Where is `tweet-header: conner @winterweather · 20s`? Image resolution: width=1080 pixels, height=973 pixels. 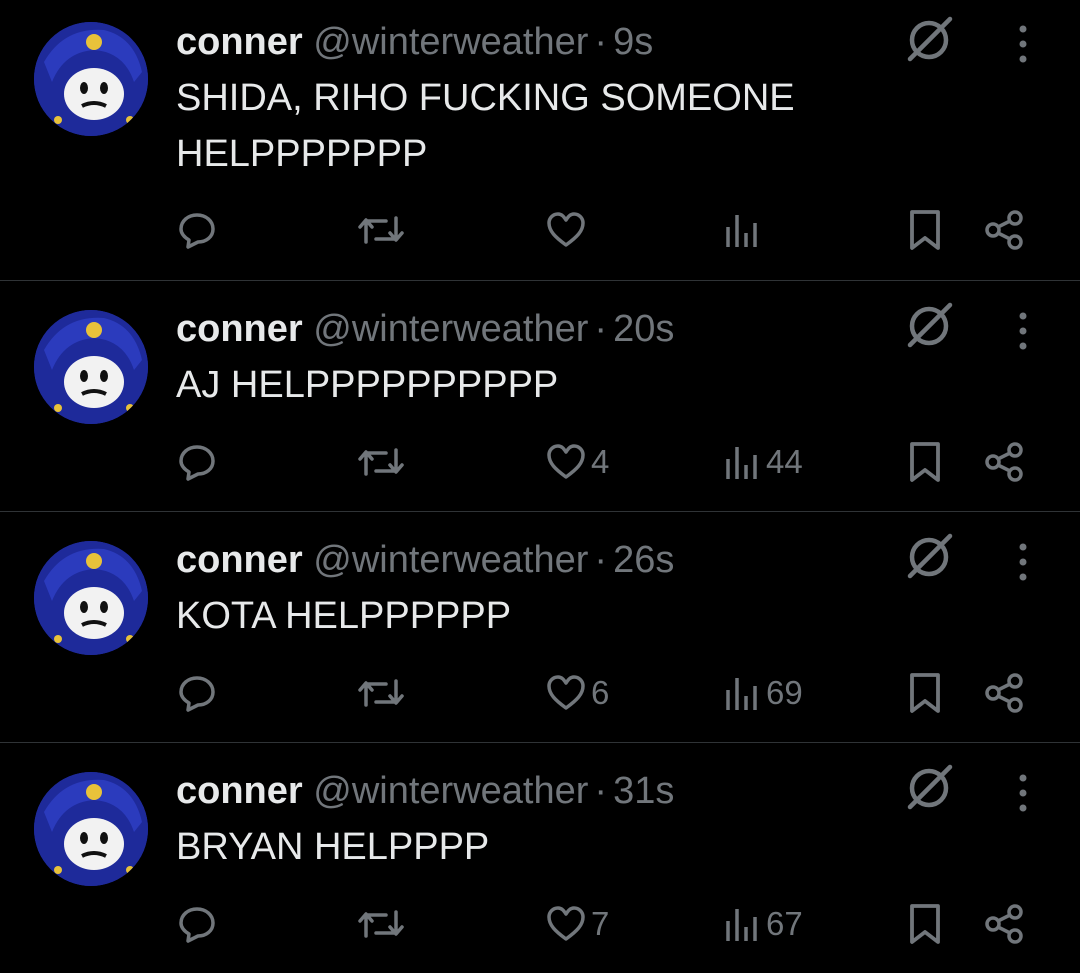
tweet-header: conner @winterweather · 20s is located at coordinates (425, 329).